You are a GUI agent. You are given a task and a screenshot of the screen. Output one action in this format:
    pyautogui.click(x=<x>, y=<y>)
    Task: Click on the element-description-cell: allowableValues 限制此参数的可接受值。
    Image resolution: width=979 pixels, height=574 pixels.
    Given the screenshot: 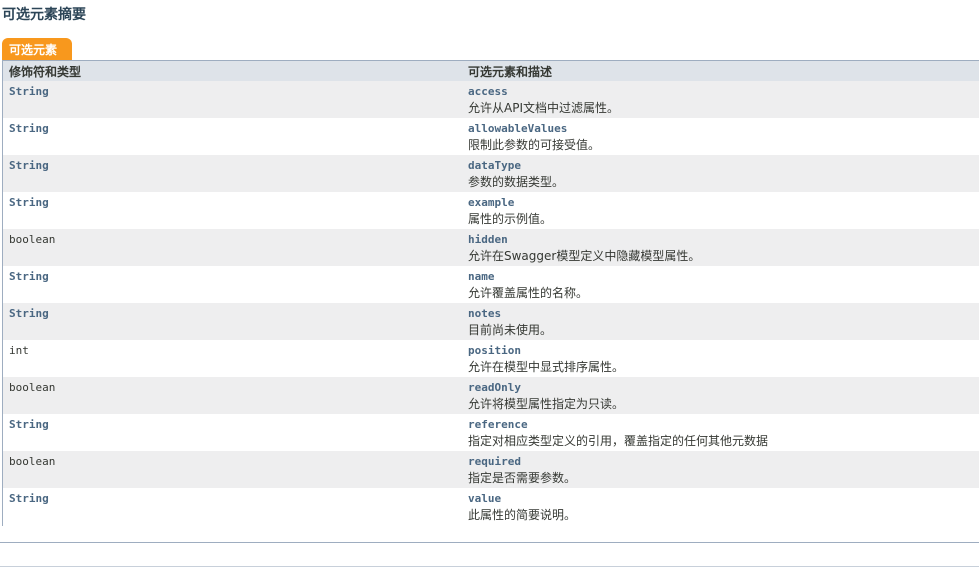 What is the action you would take?
    pyautogui.click(x=720, y=136)
    